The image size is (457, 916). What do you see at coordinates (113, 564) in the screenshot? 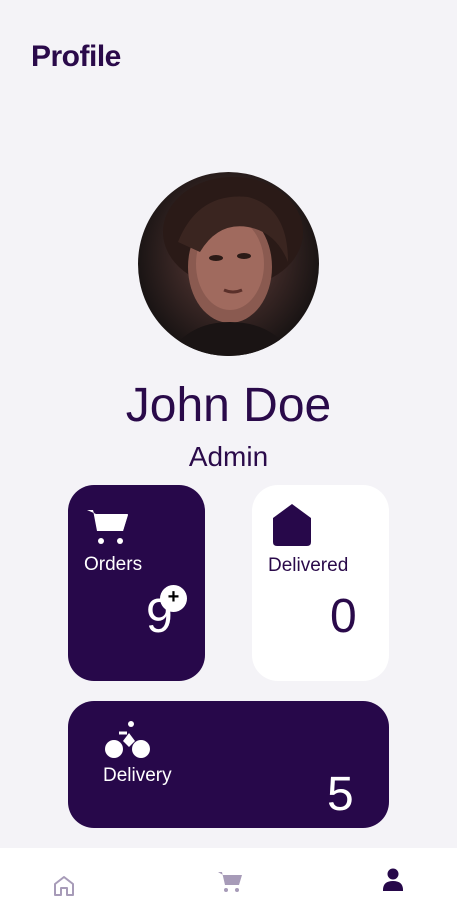
I see `orders-label: Orders` at bounding box center [113, 564].